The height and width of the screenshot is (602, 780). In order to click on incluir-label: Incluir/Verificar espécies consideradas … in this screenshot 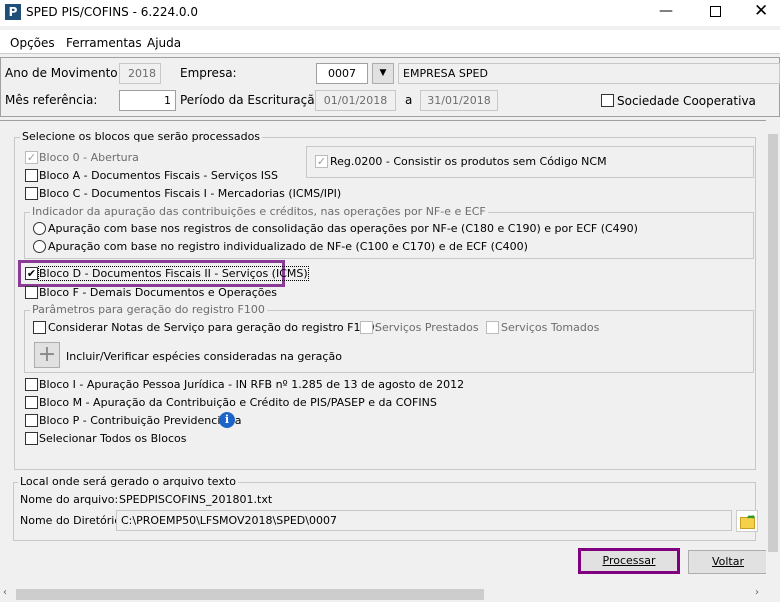, I will do `click(204, 356)`.